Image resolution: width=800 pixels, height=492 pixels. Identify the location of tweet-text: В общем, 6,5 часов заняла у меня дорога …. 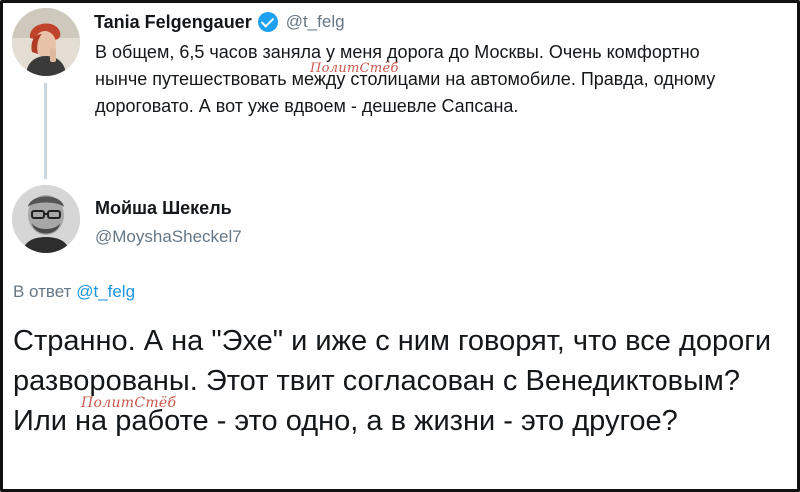
(405, 79).